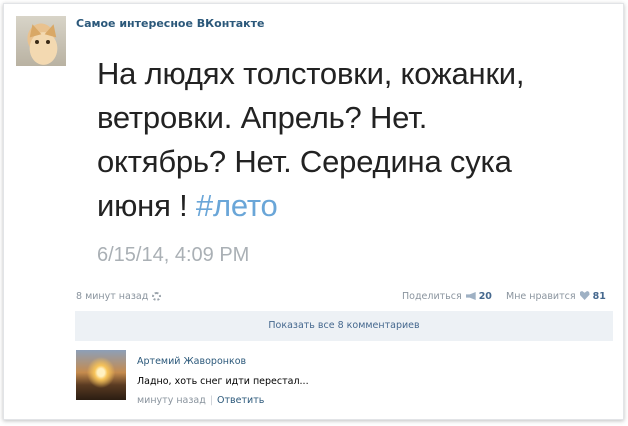  Describe the element at coordinates (112, 296) in the screenshot. I see `post-time-link: 8 минут назад` at that location.